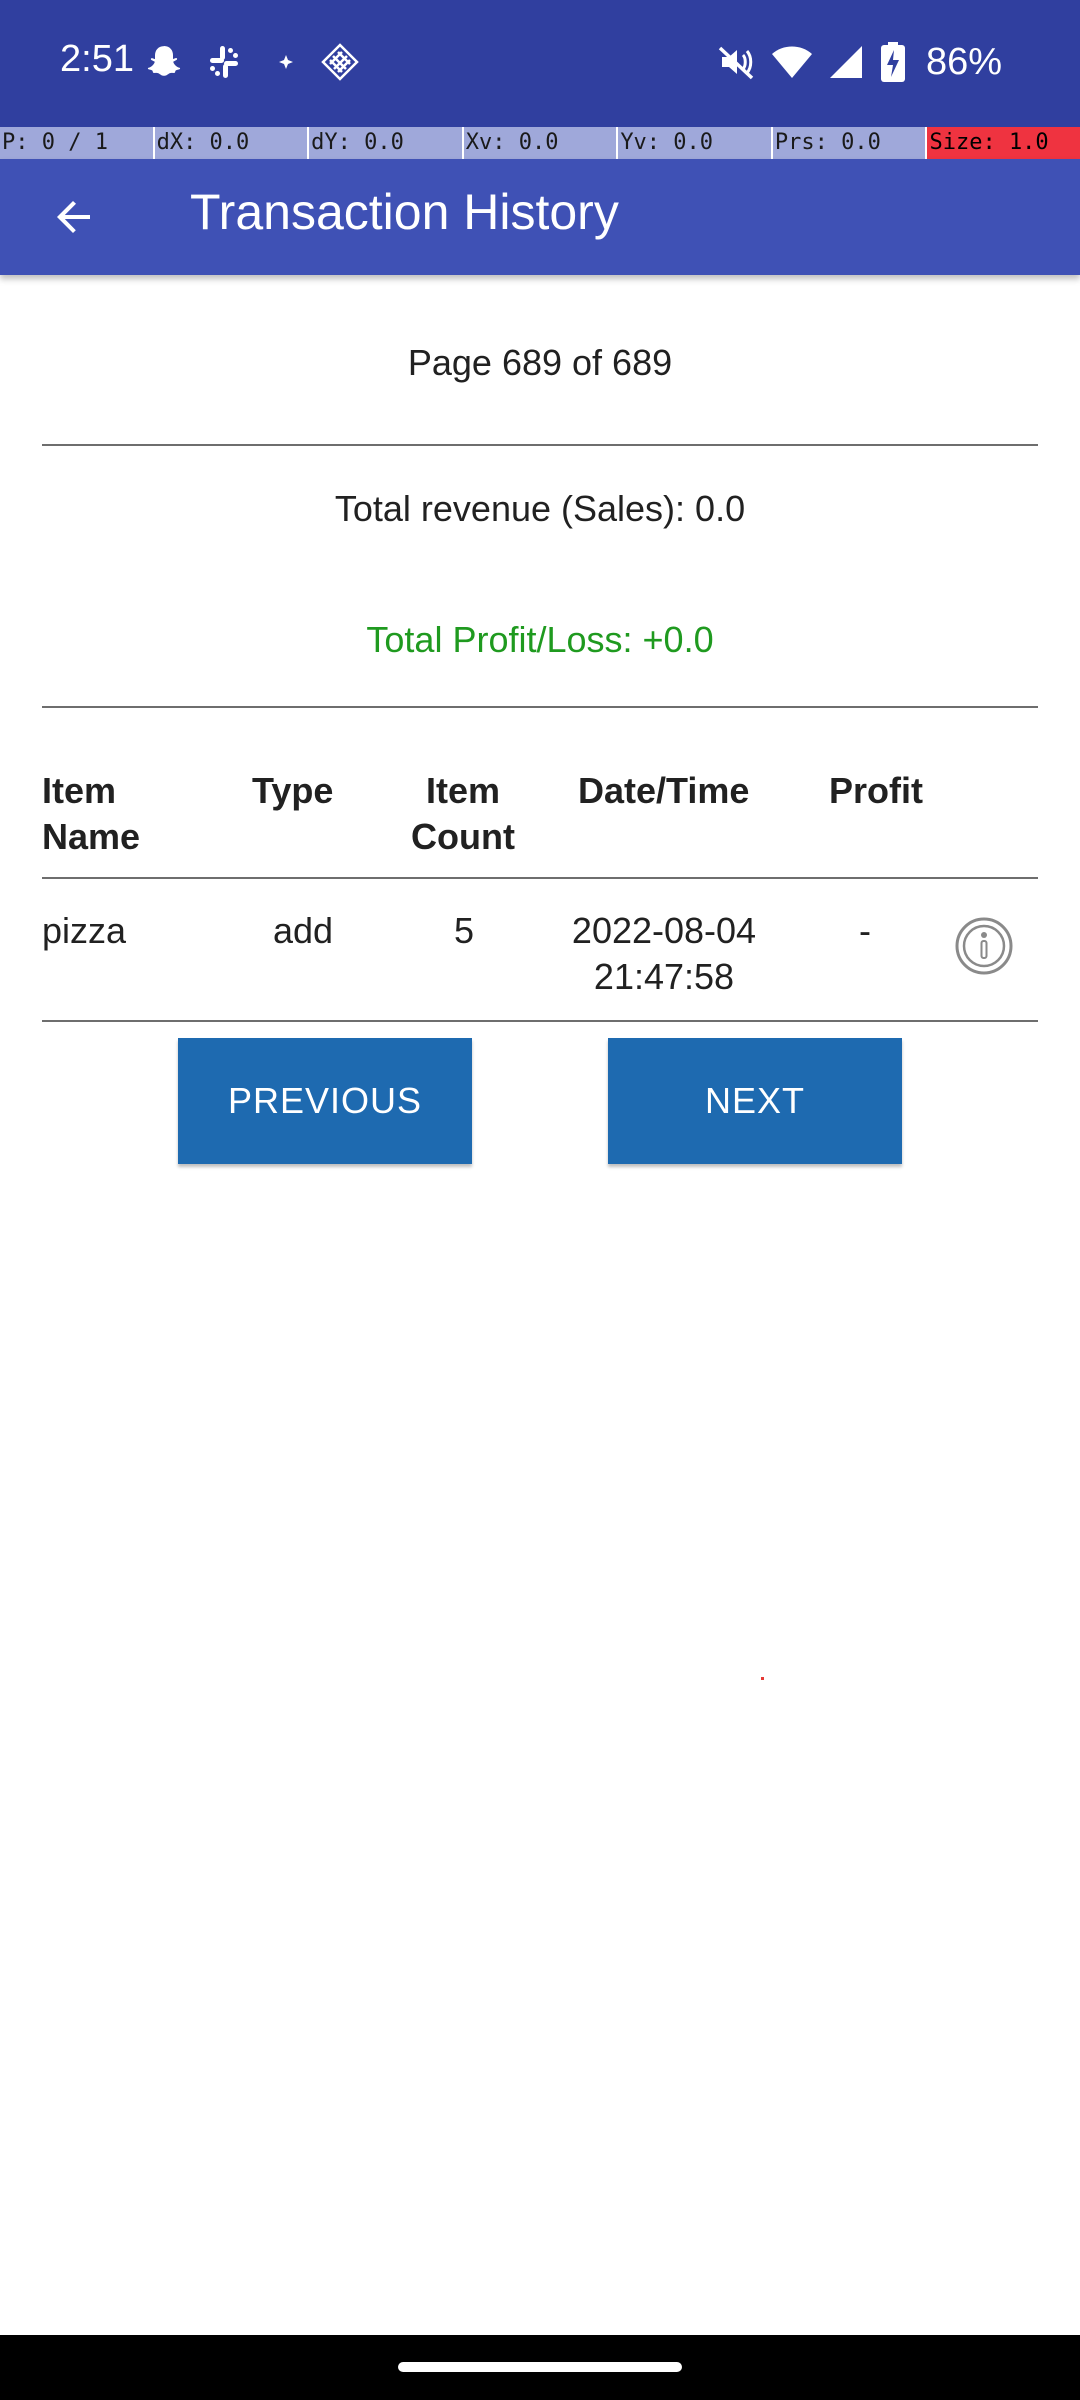 The width and height of the screenshot is (1080, 2400). I want to click on touch-trace-dot, so click(762, 1678).